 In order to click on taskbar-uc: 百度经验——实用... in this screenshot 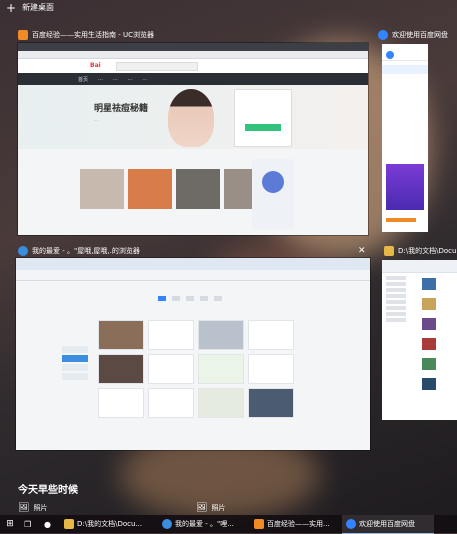, I will do `click(296, 524)`.